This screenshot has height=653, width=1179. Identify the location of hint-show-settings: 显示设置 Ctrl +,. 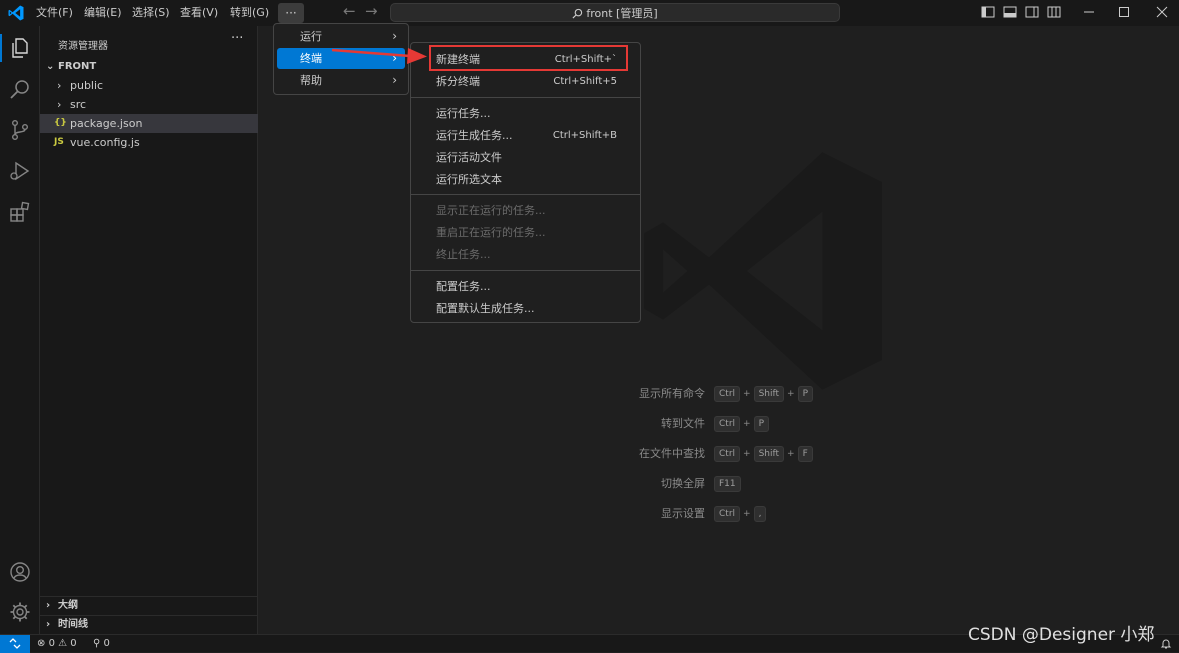
(718, 514).